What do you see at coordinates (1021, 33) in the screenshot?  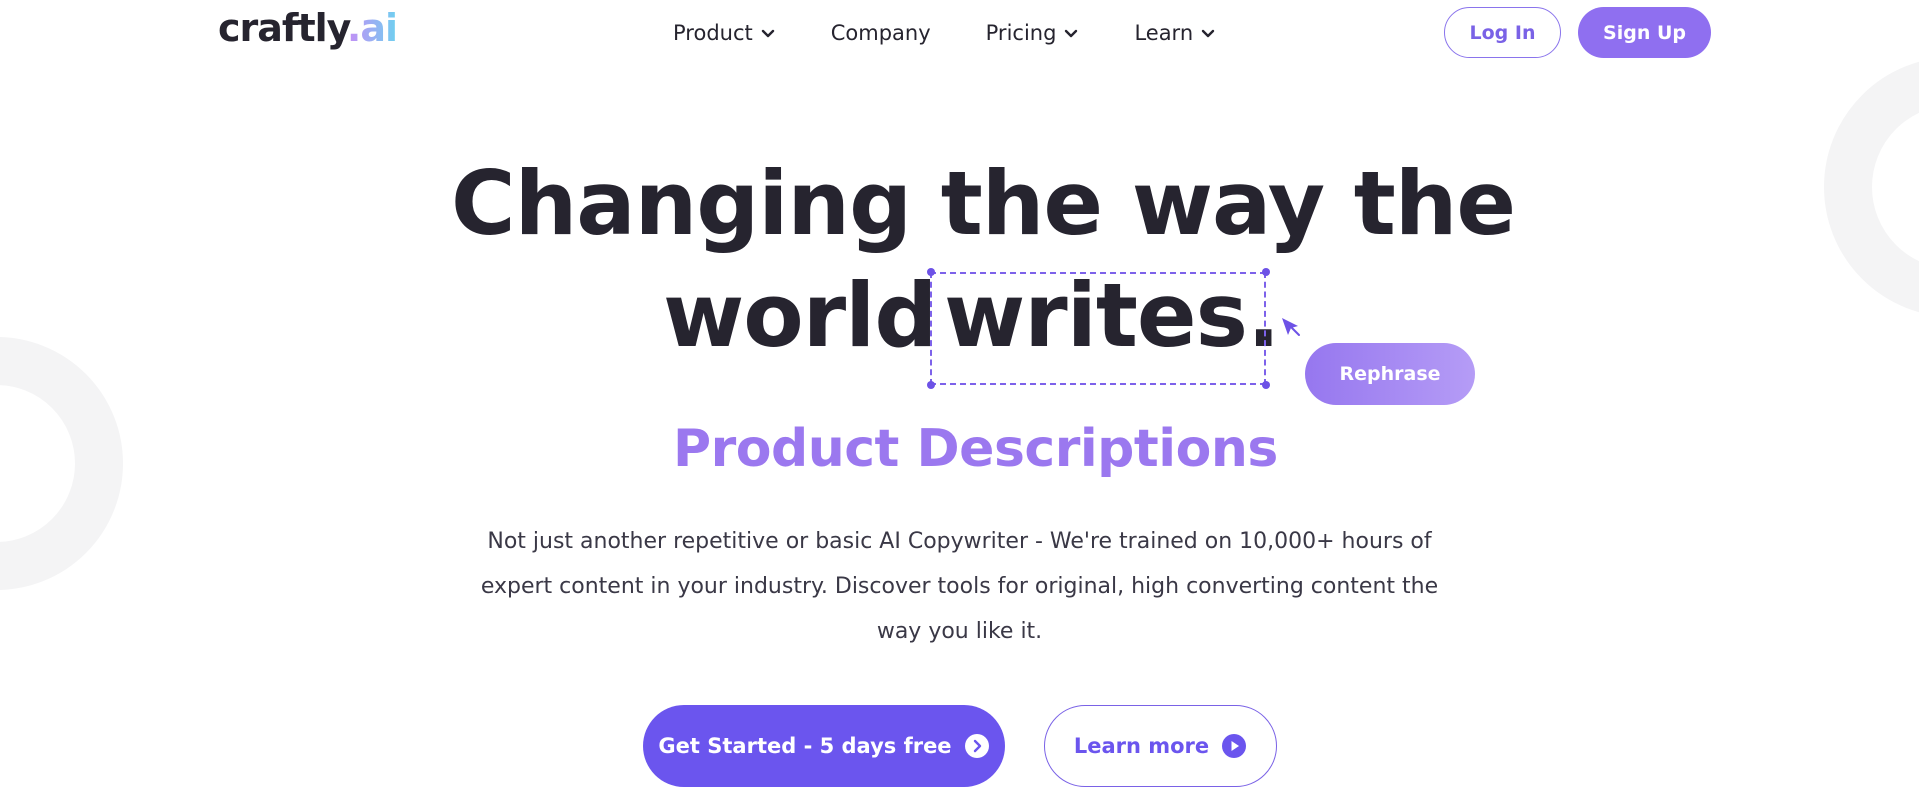 I see `nav-pricing-label: Pricing` at bounding box center [1021, 33].